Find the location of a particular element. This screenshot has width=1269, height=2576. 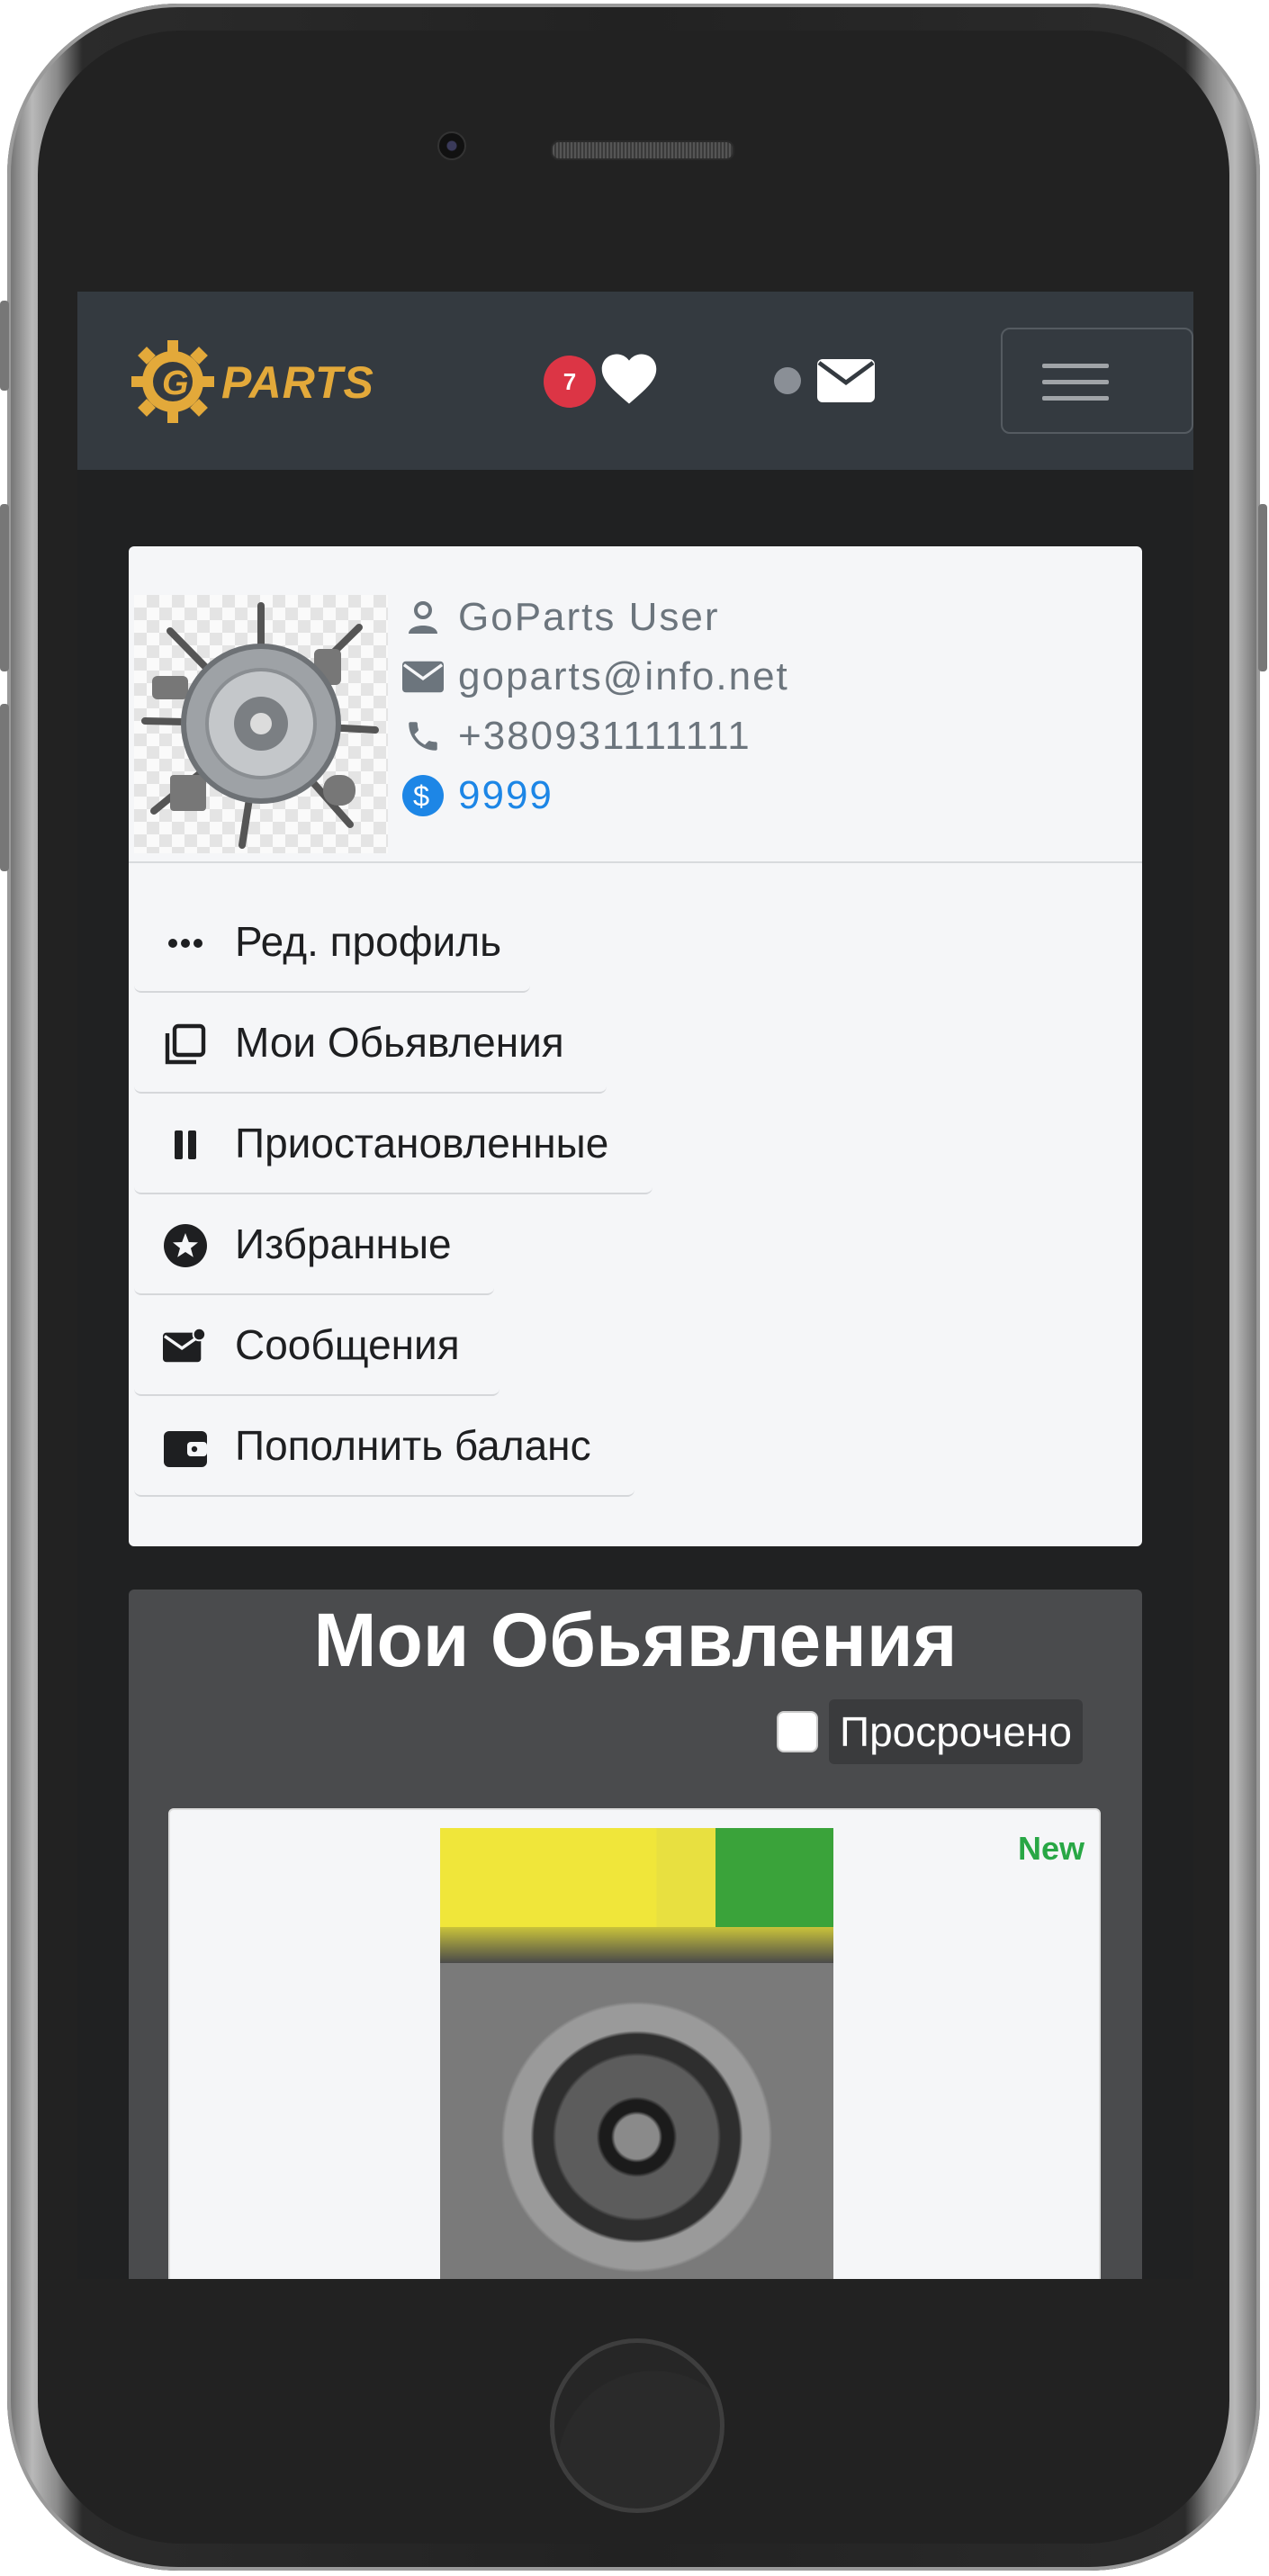

profile-balance: 9999 is located at coordinates (506, 795).